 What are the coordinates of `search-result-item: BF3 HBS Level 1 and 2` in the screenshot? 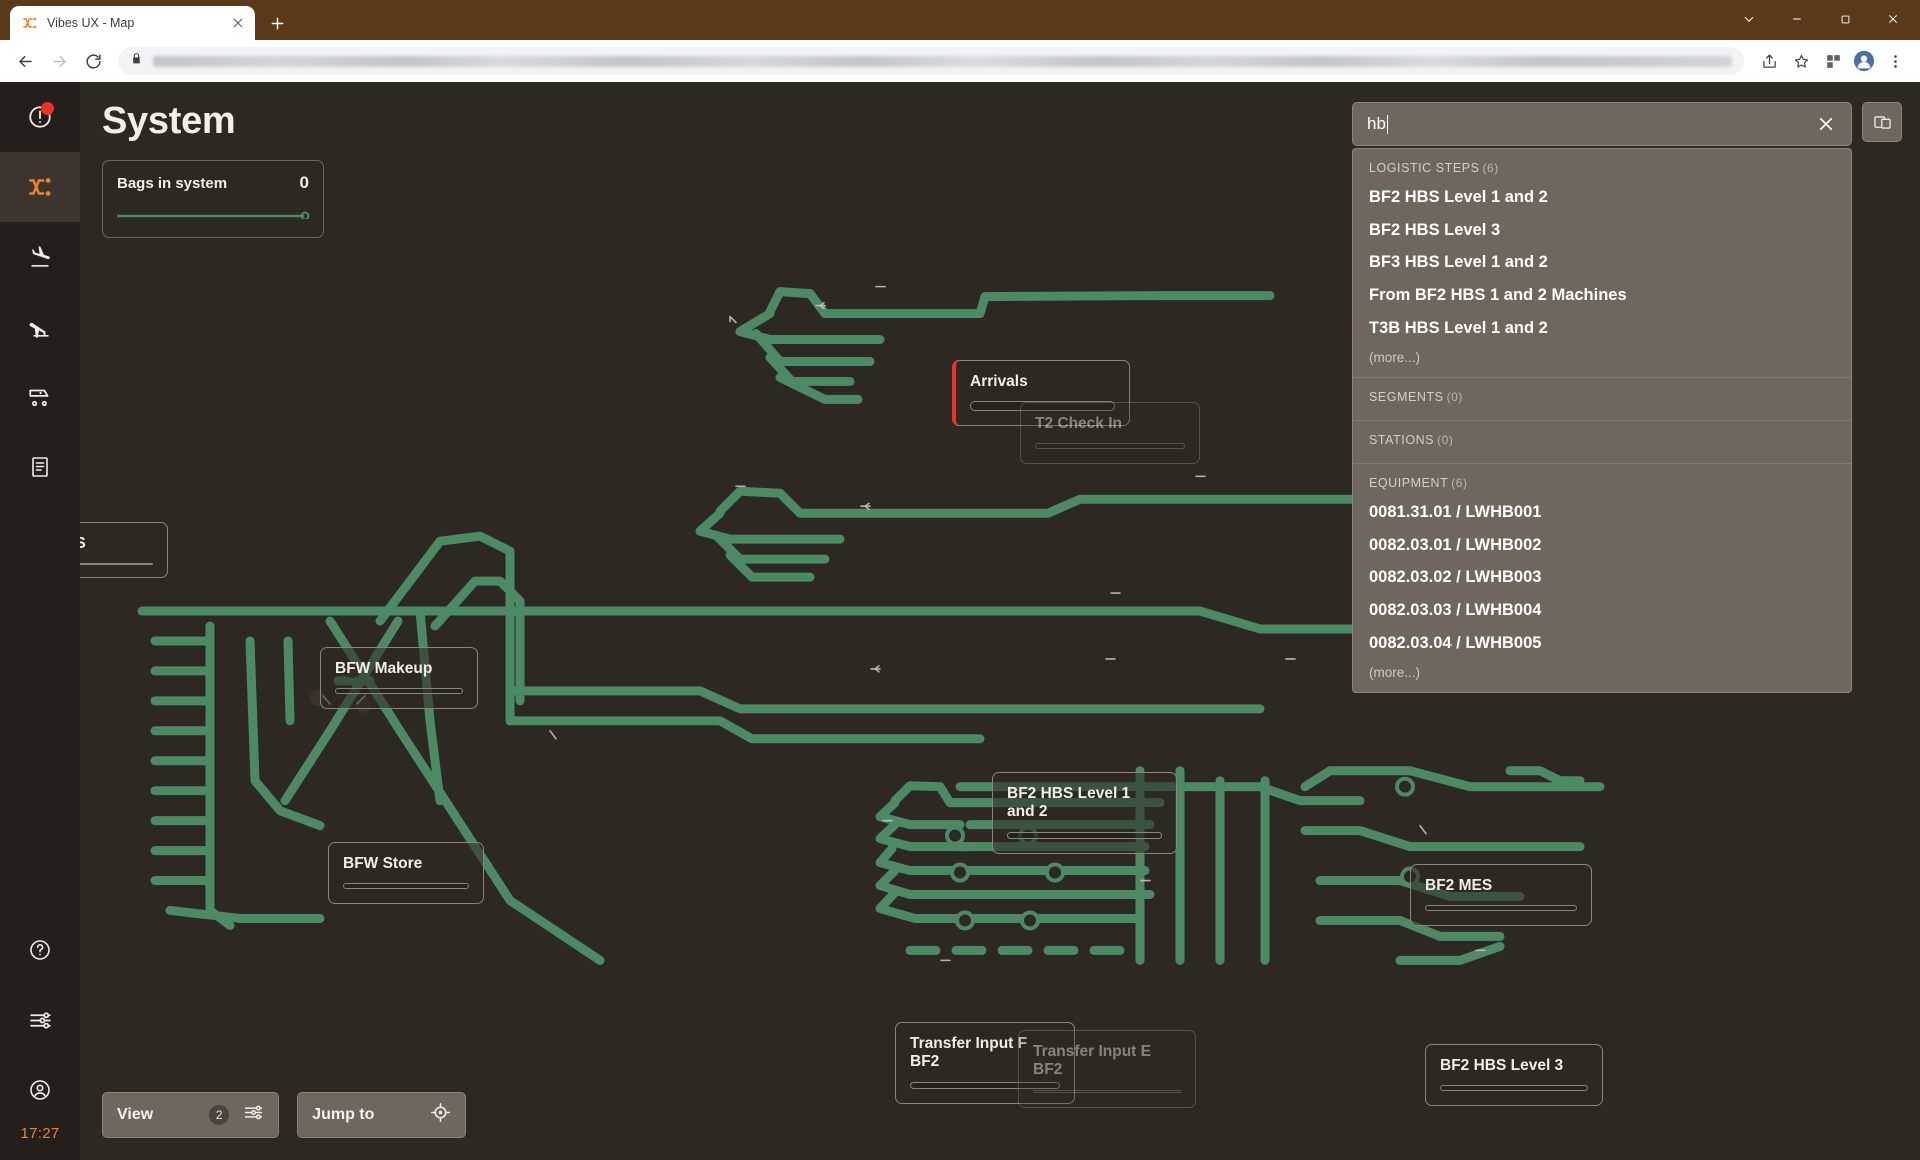 It's located at (1602, 262).